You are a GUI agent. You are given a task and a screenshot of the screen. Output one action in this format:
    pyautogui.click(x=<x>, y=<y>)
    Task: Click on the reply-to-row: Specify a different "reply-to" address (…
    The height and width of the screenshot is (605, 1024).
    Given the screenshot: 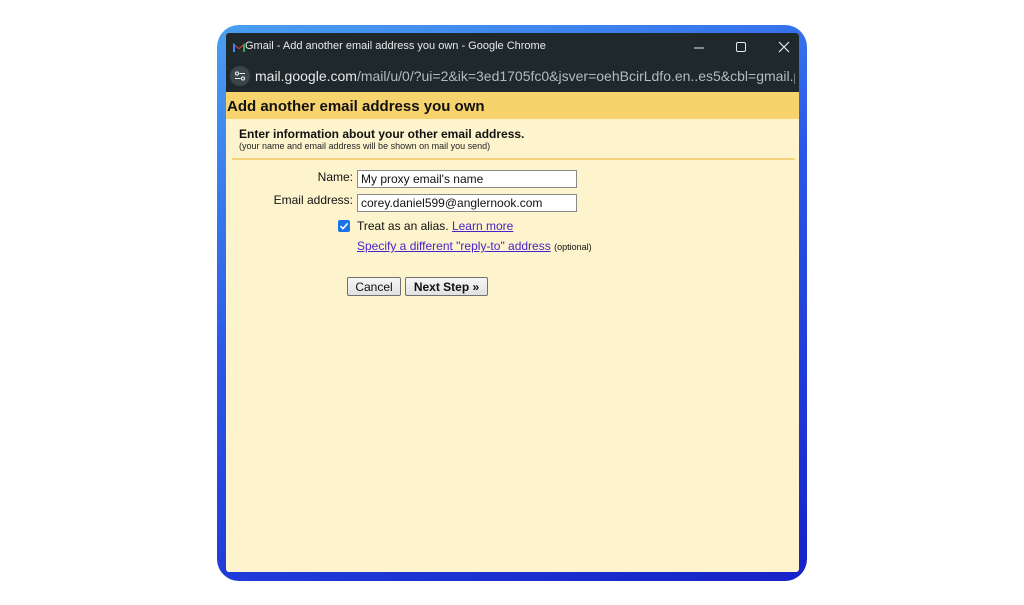 What is the action you would take?
    pyautogui.click(x=474, y=246)
    